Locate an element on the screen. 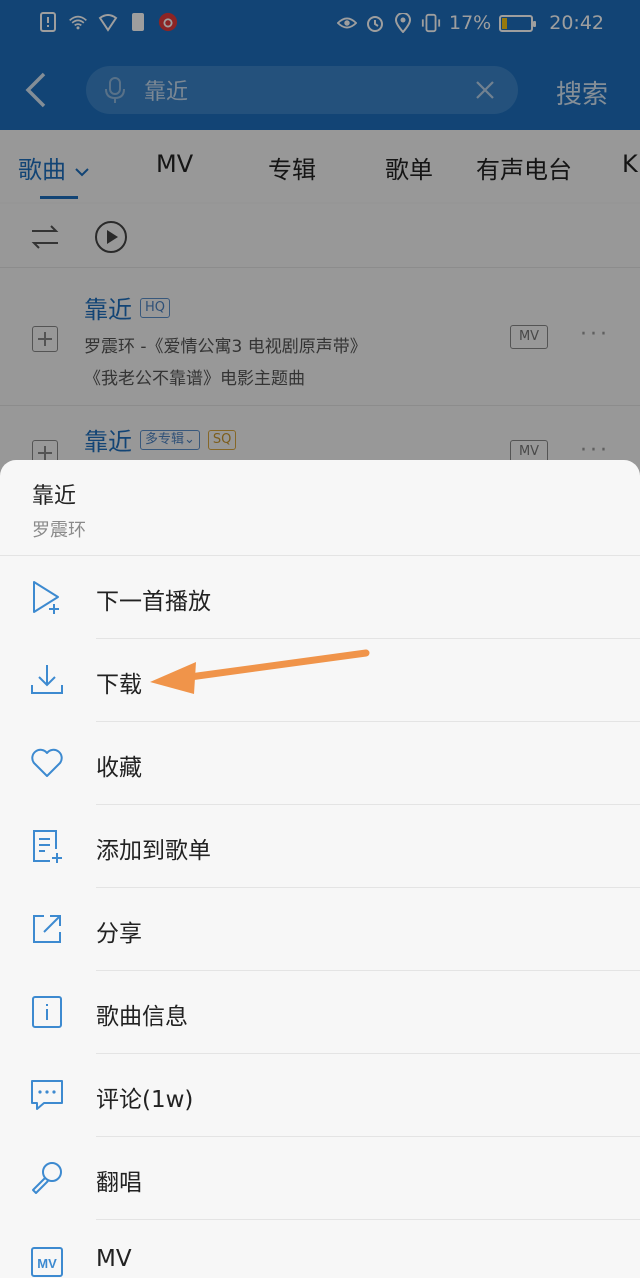 This screenshot has height=1278, width=640. menu-item-share: 分享 is located at coordinates (320, 929).